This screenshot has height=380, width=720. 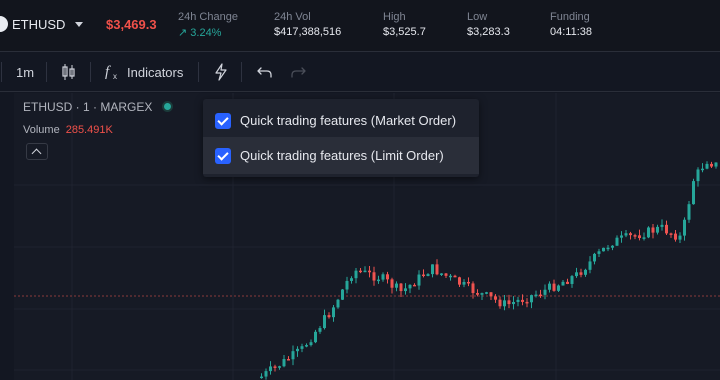 What do you see at coordinates (168, 106) in the screenshot?
I see `market-status-icon` at bounding box center [168, 106].